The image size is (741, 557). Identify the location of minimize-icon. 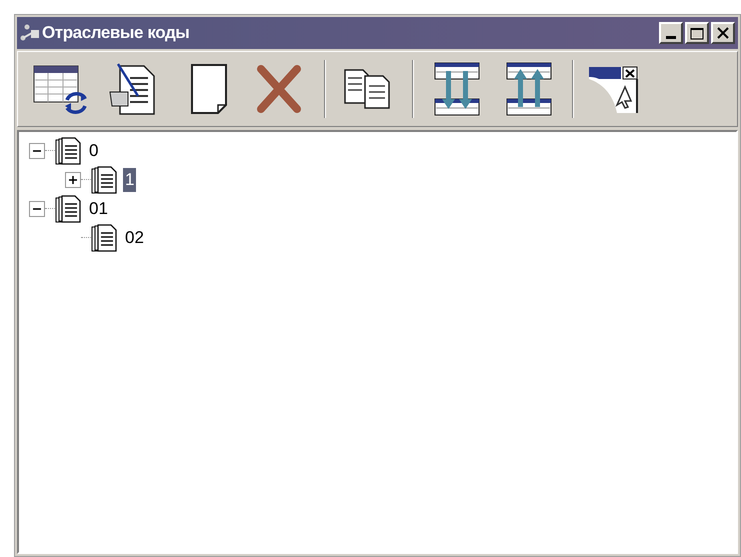
(671, 37).